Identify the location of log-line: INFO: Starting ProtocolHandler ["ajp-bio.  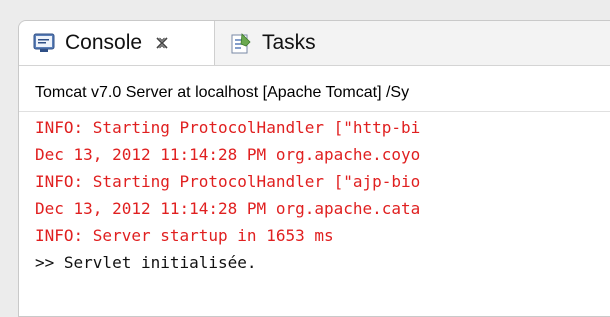
(228, 181).